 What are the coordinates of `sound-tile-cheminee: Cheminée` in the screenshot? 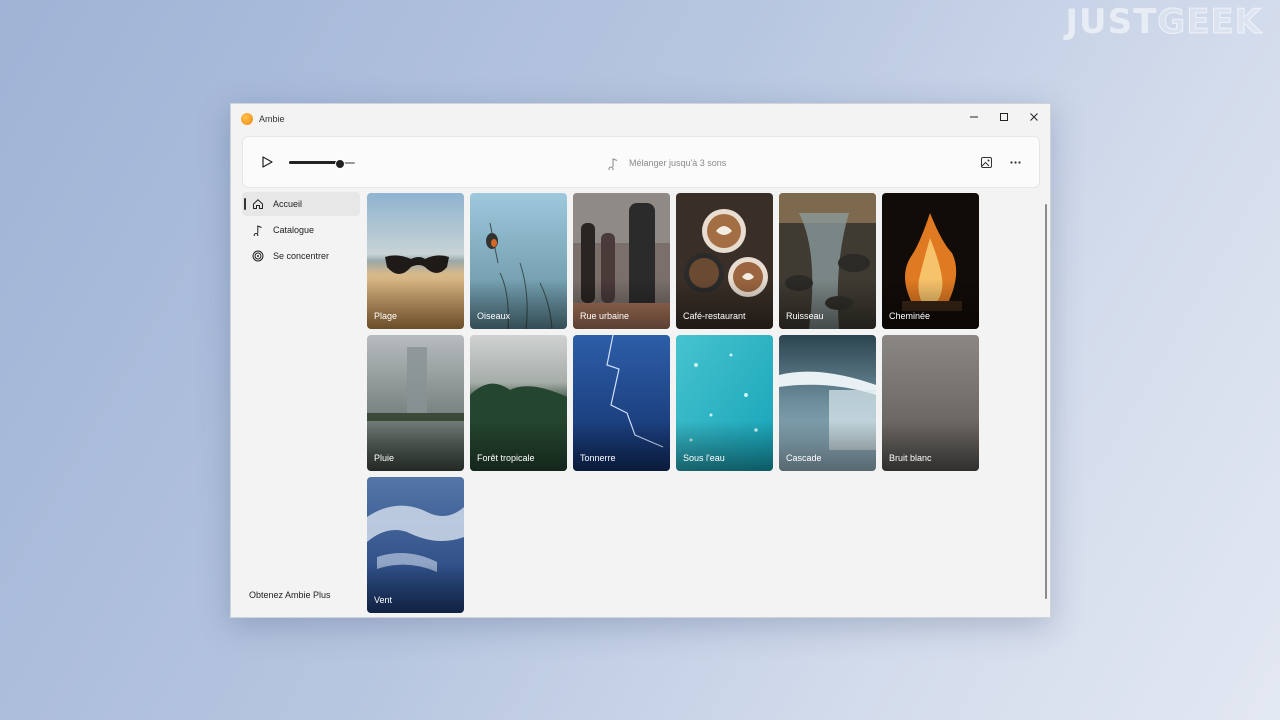 It's located at (930, 261).